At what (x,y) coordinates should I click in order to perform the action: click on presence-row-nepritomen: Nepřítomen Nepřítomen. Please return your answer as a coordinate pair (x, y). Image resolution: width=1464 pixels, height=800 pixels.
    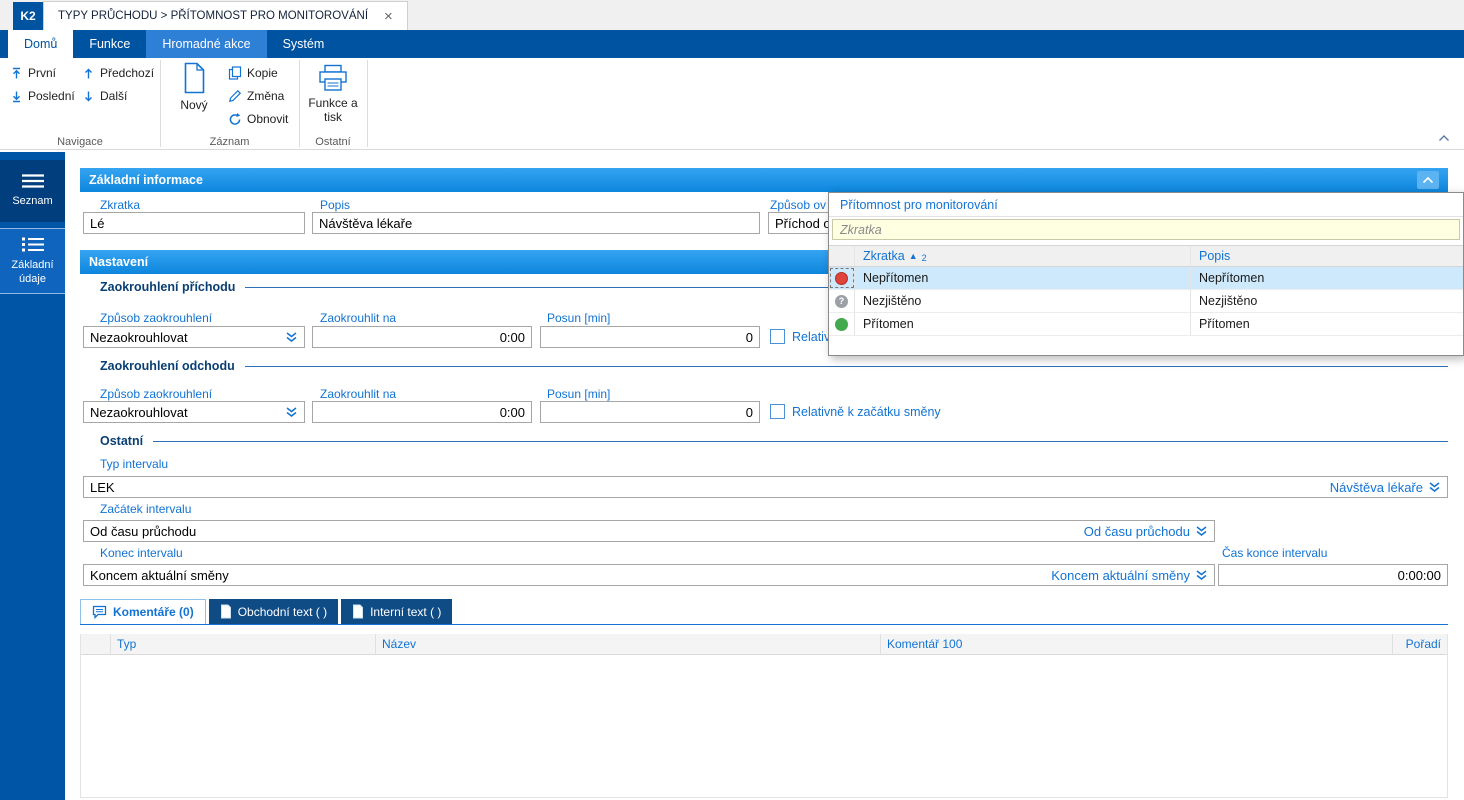
    Looking at the image, I should click on (1146, 278).